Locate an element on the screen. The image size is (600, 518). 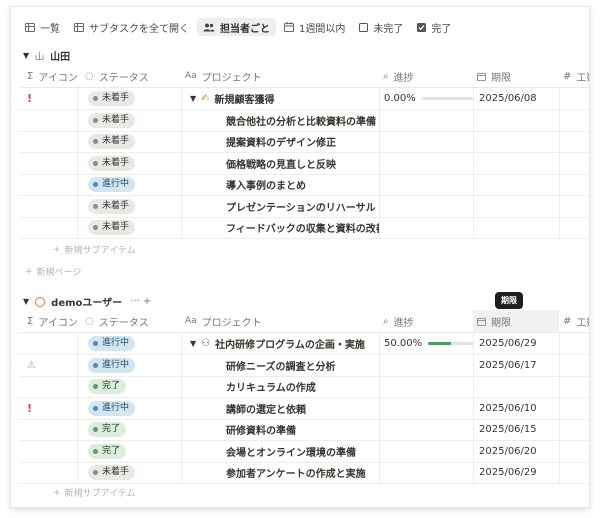
table-row: 完了 研修資料の準備 2025/06/15 is located at coordinates (304, 430).